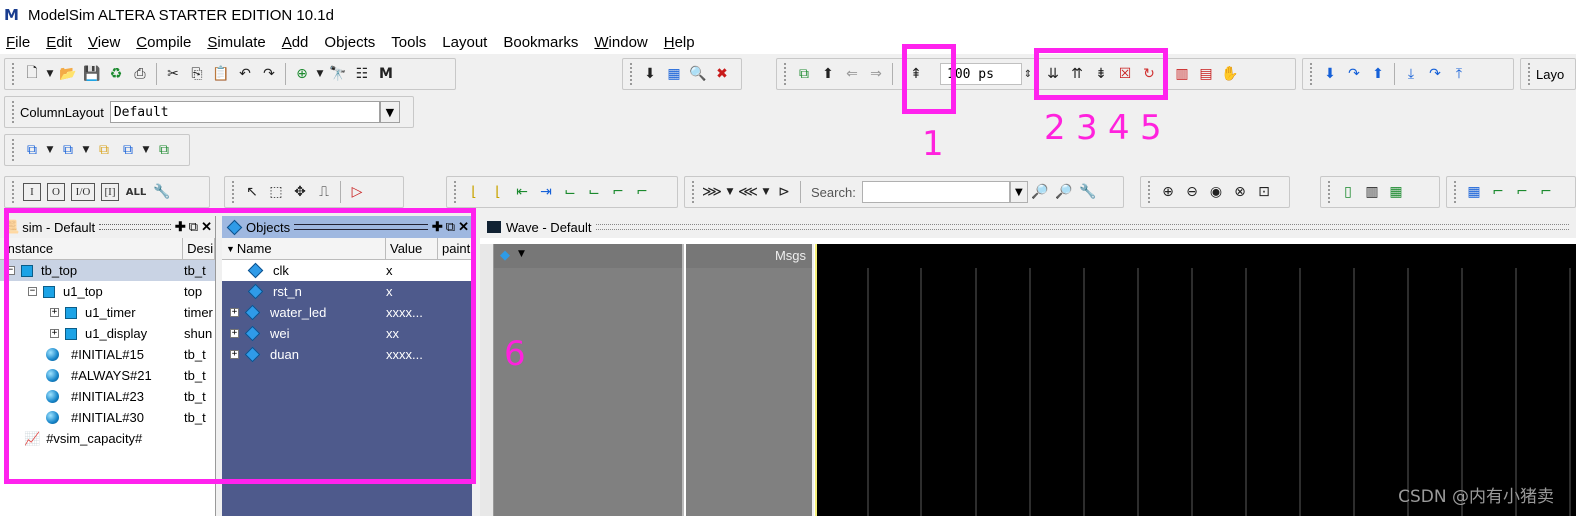 The height and width of the screenshot is (516, 1576). Describe the element at coordinates (300, 192) in the screenshot. I see `pan-mode-icon: ✥` at that location.